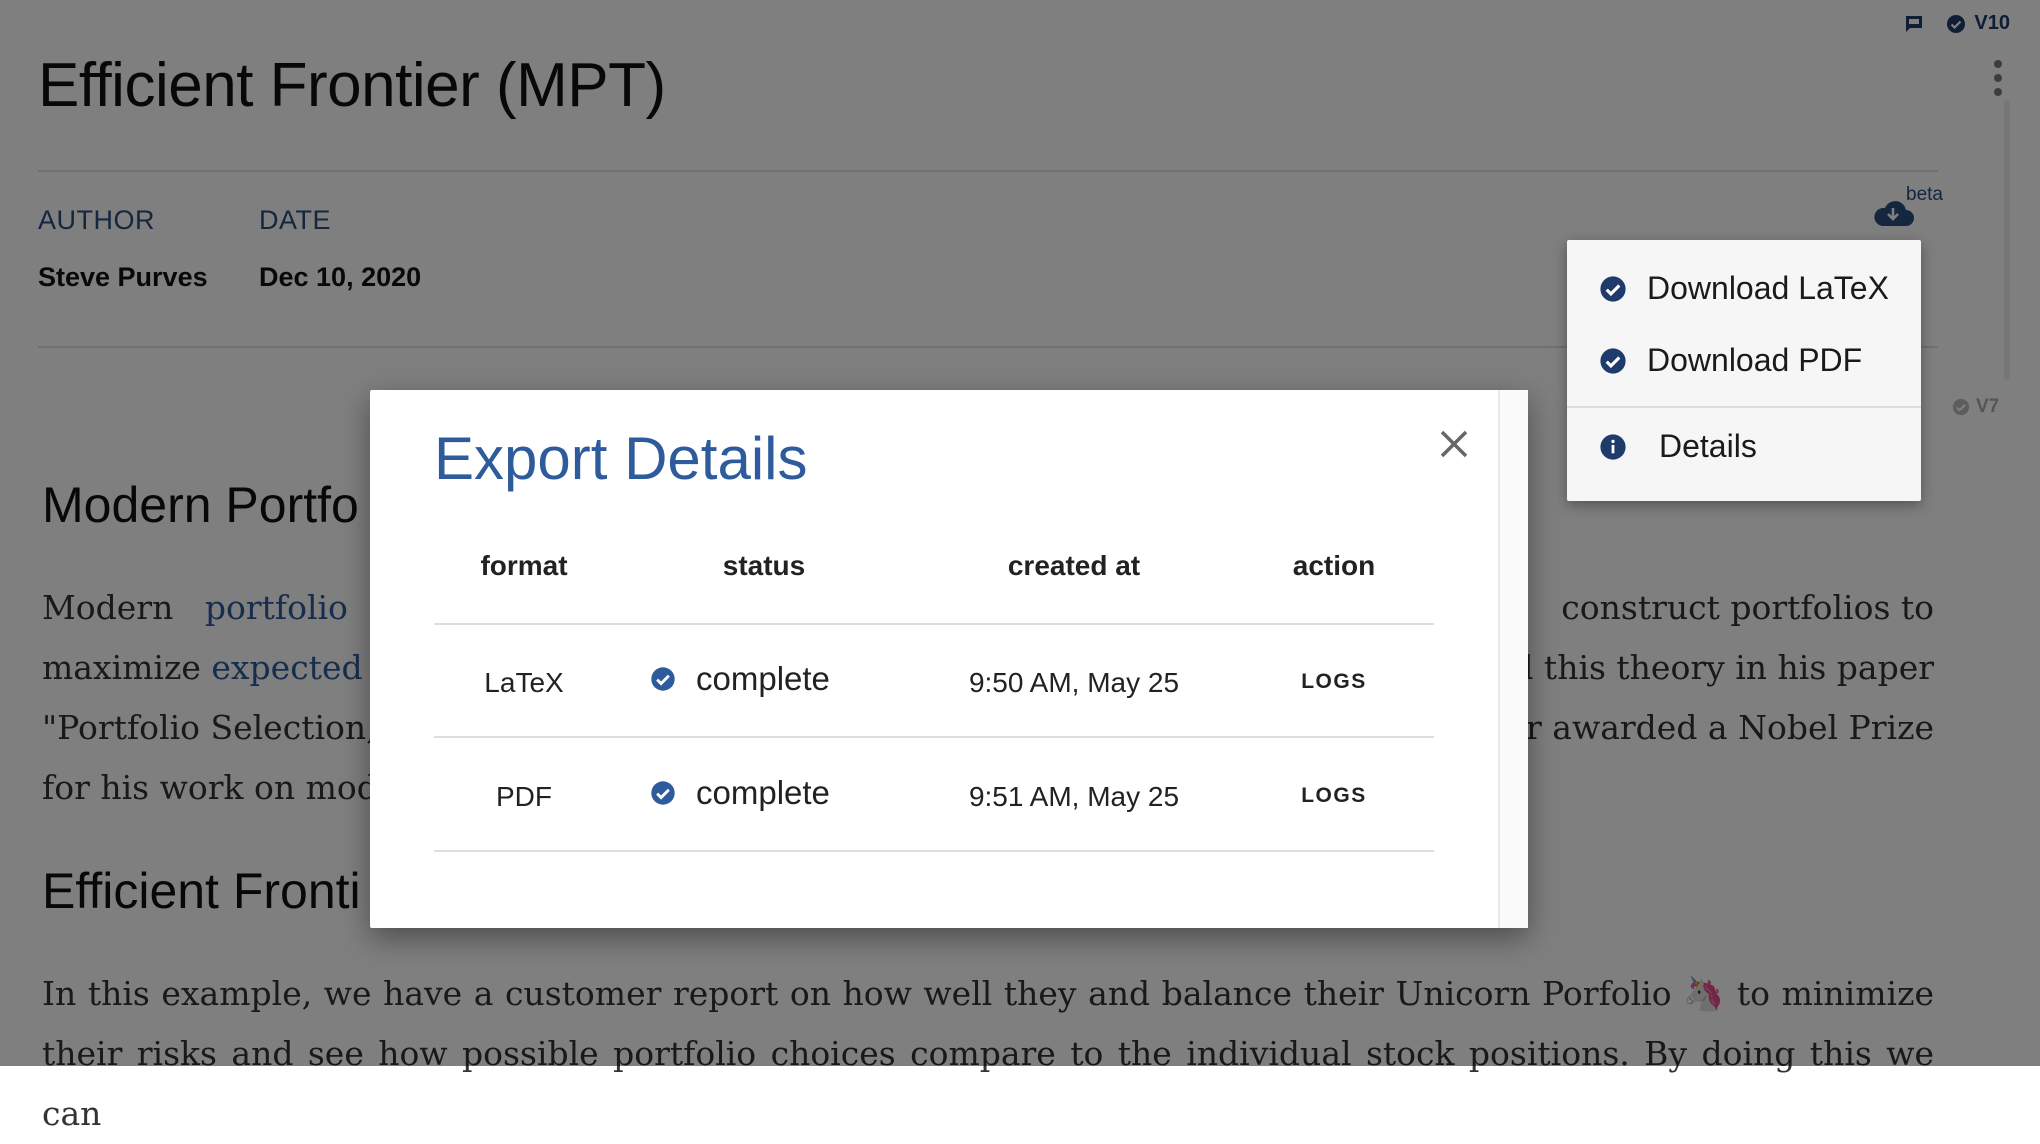 This screenshot has height=1144, width=2040. What do you see at coordinates (524, 565) in the screenshot?
I see `column-header-format: format` at bounding box center [524, 565].